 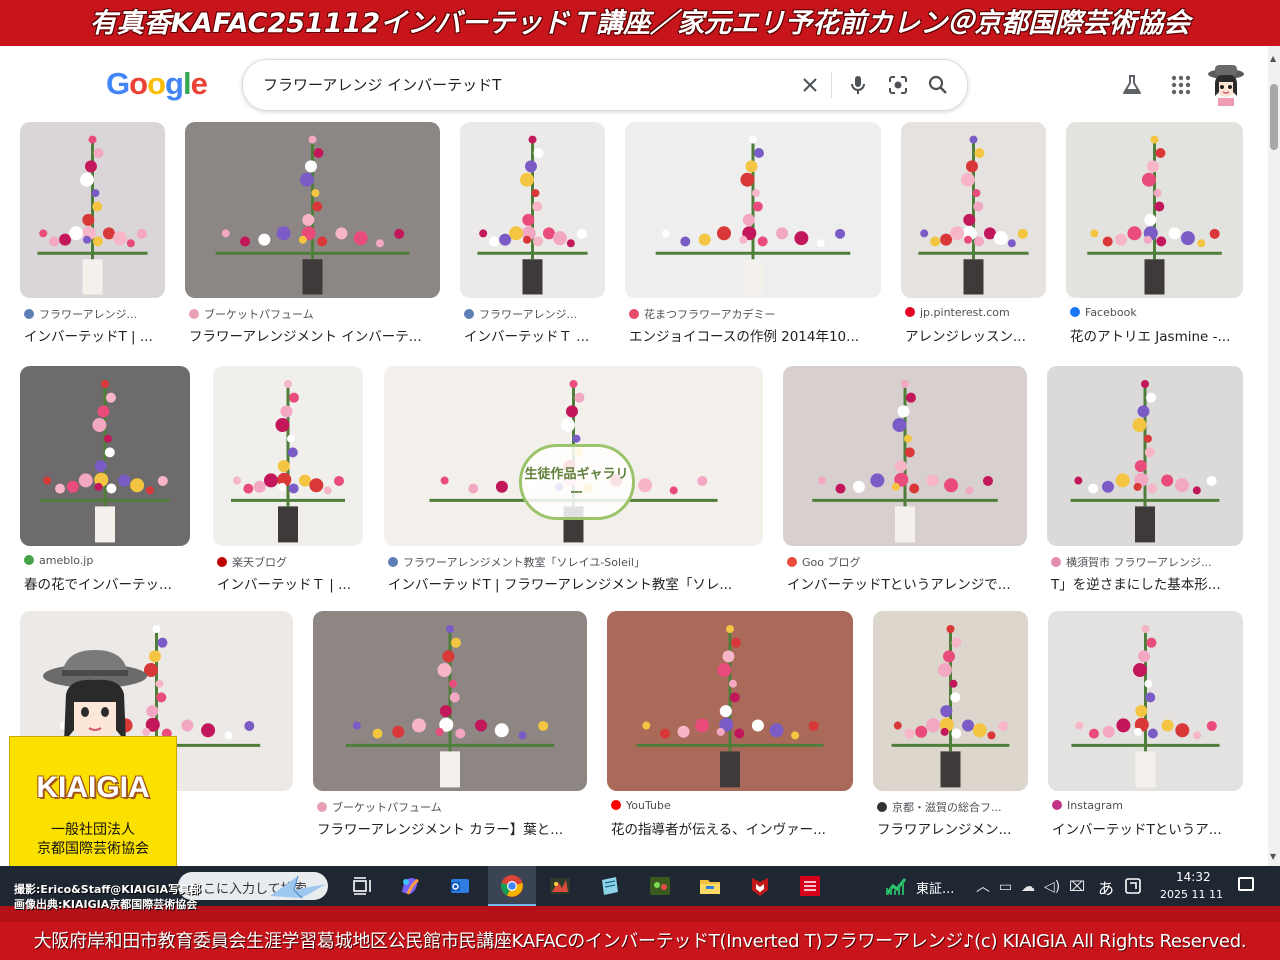 What do you see at coordinates (1155, 312) in the screenshot?
I see `result-source: Facebook` at bounding box center [1155, 312].